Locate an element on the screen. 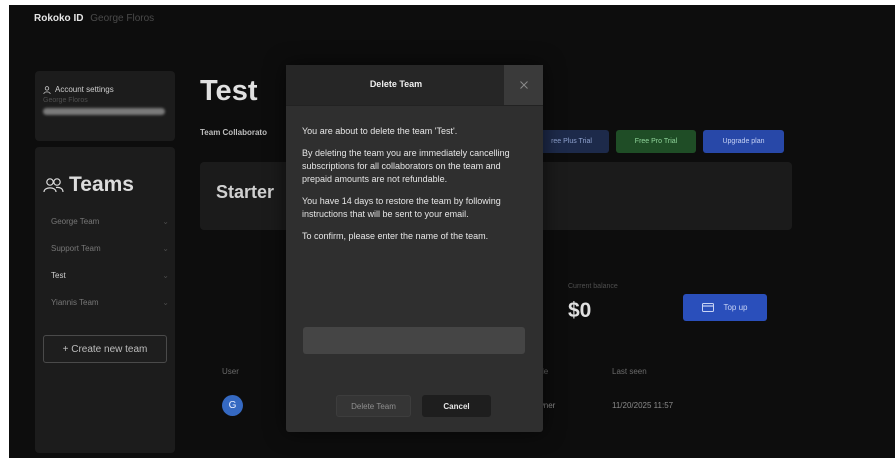 The image size is (895, 458). create-new-team-button: + Create new team is located at coordinates (105, 349).